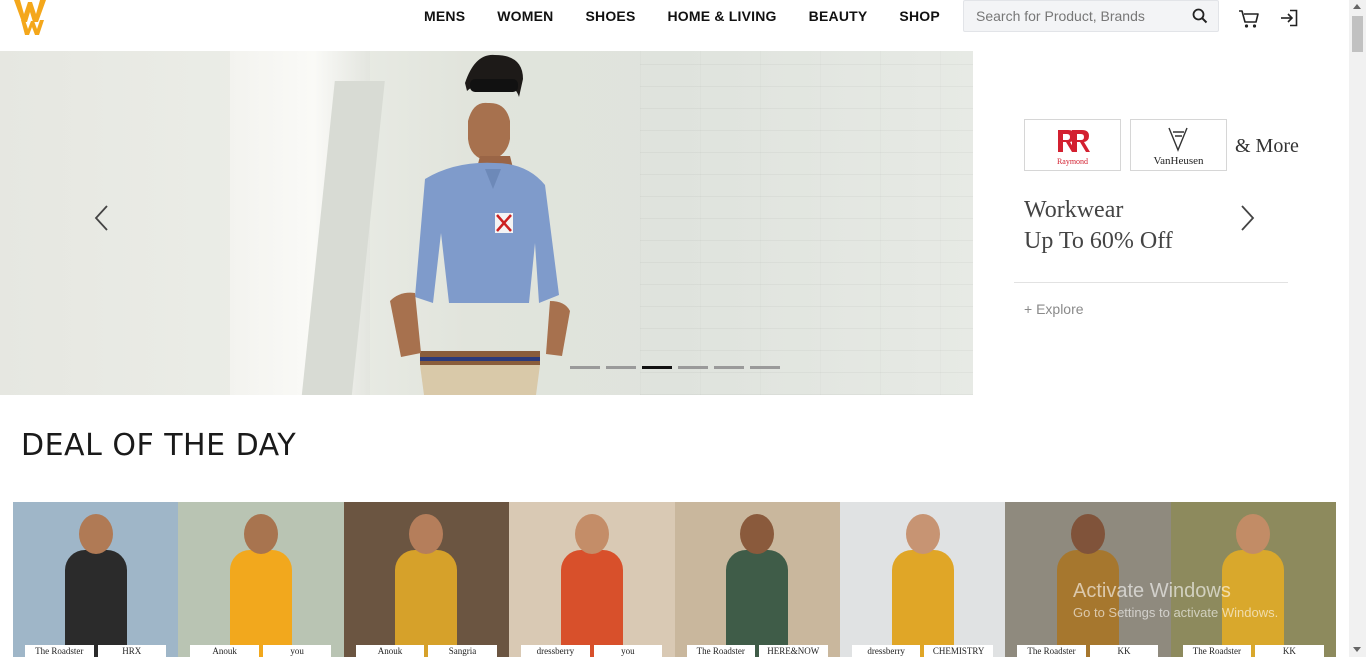 This screenshot has height=657, width=1366. I want to click on brand-logo-tile: HERE&NOW, so click(793, 651).